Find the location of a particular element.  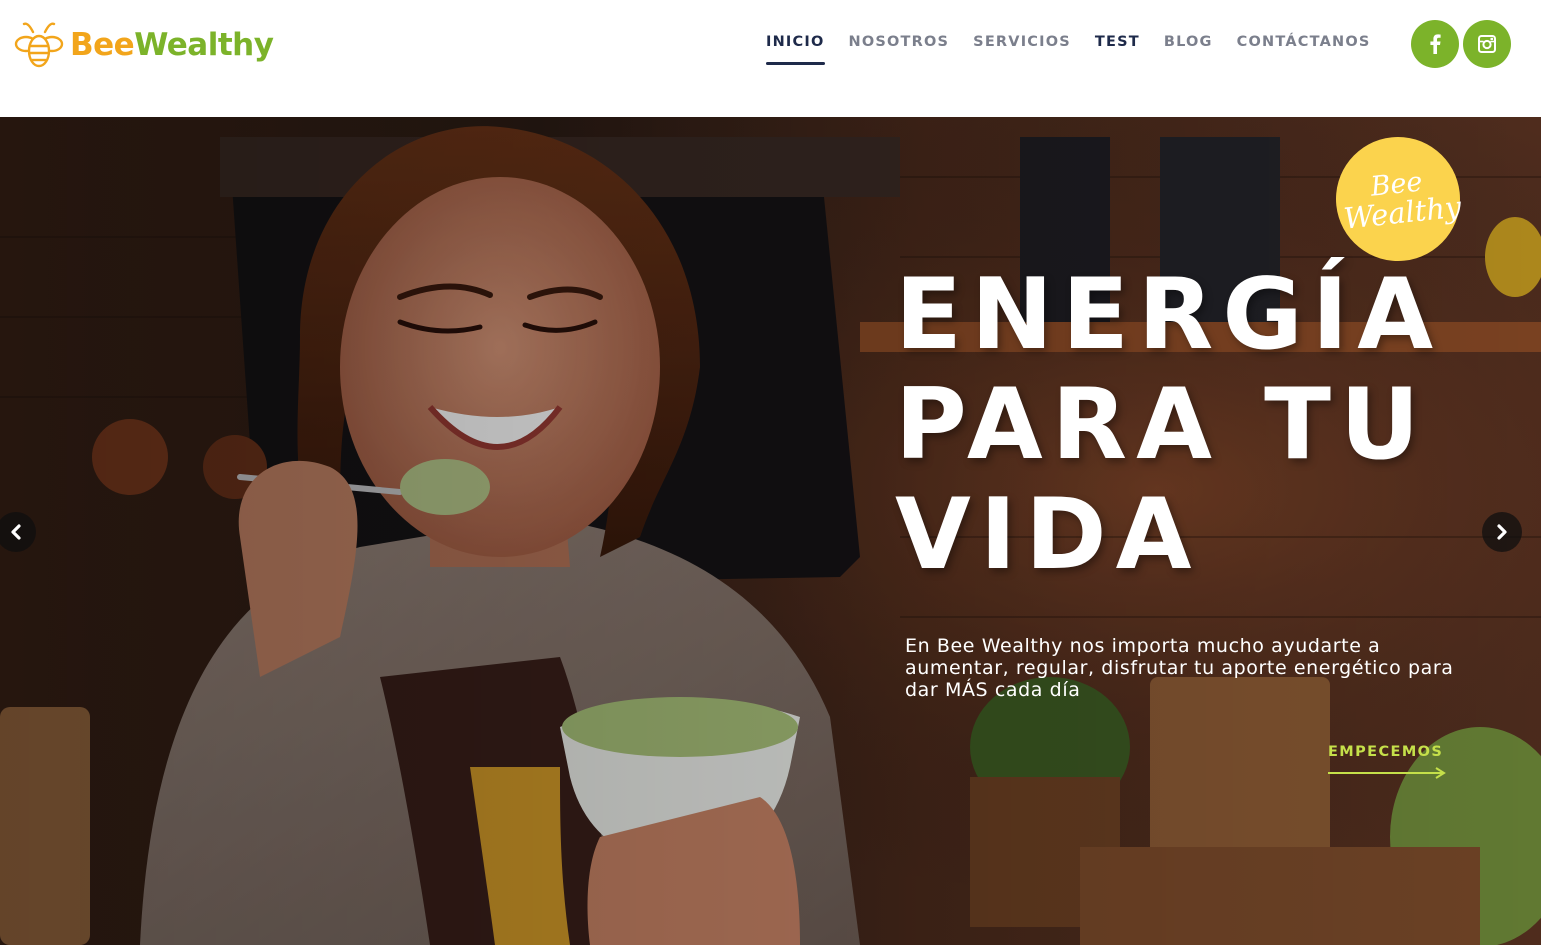

nav-item-label: SERVICIOS is located at coordinates (1022, 42).